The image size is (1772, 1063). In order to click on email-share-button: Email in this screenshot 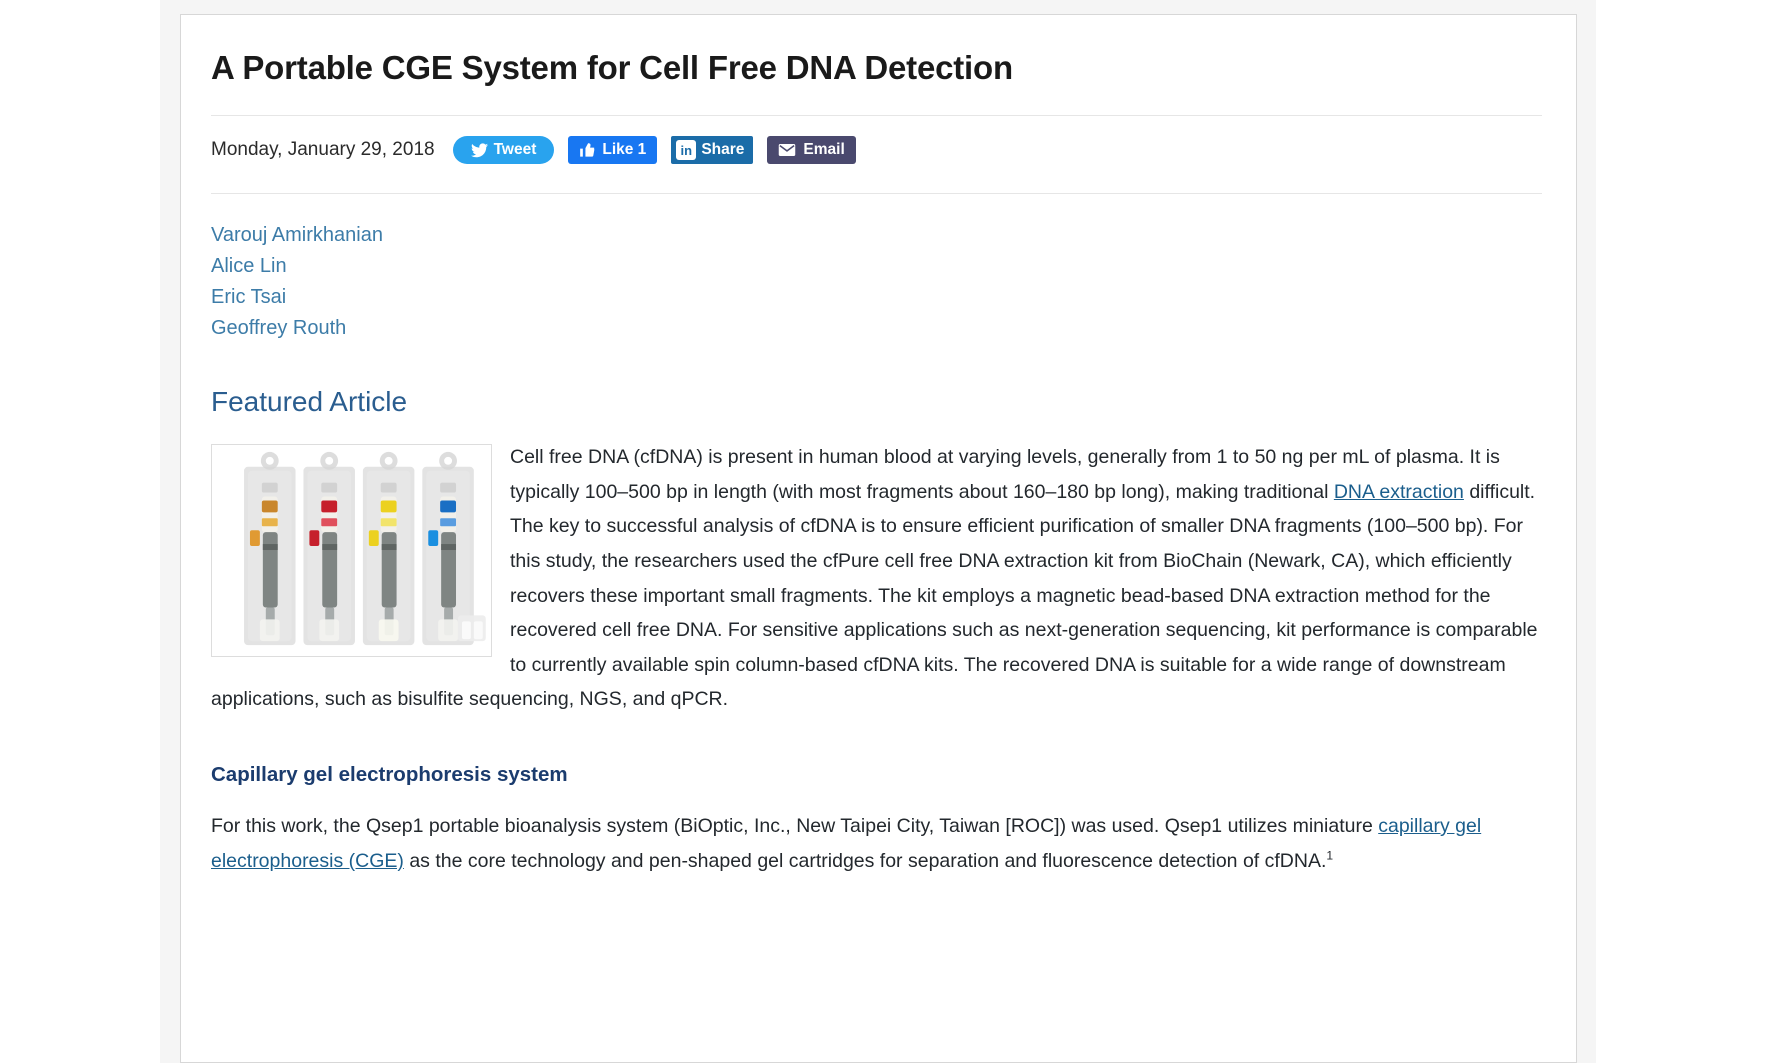, I will do `click(811, 150)`.